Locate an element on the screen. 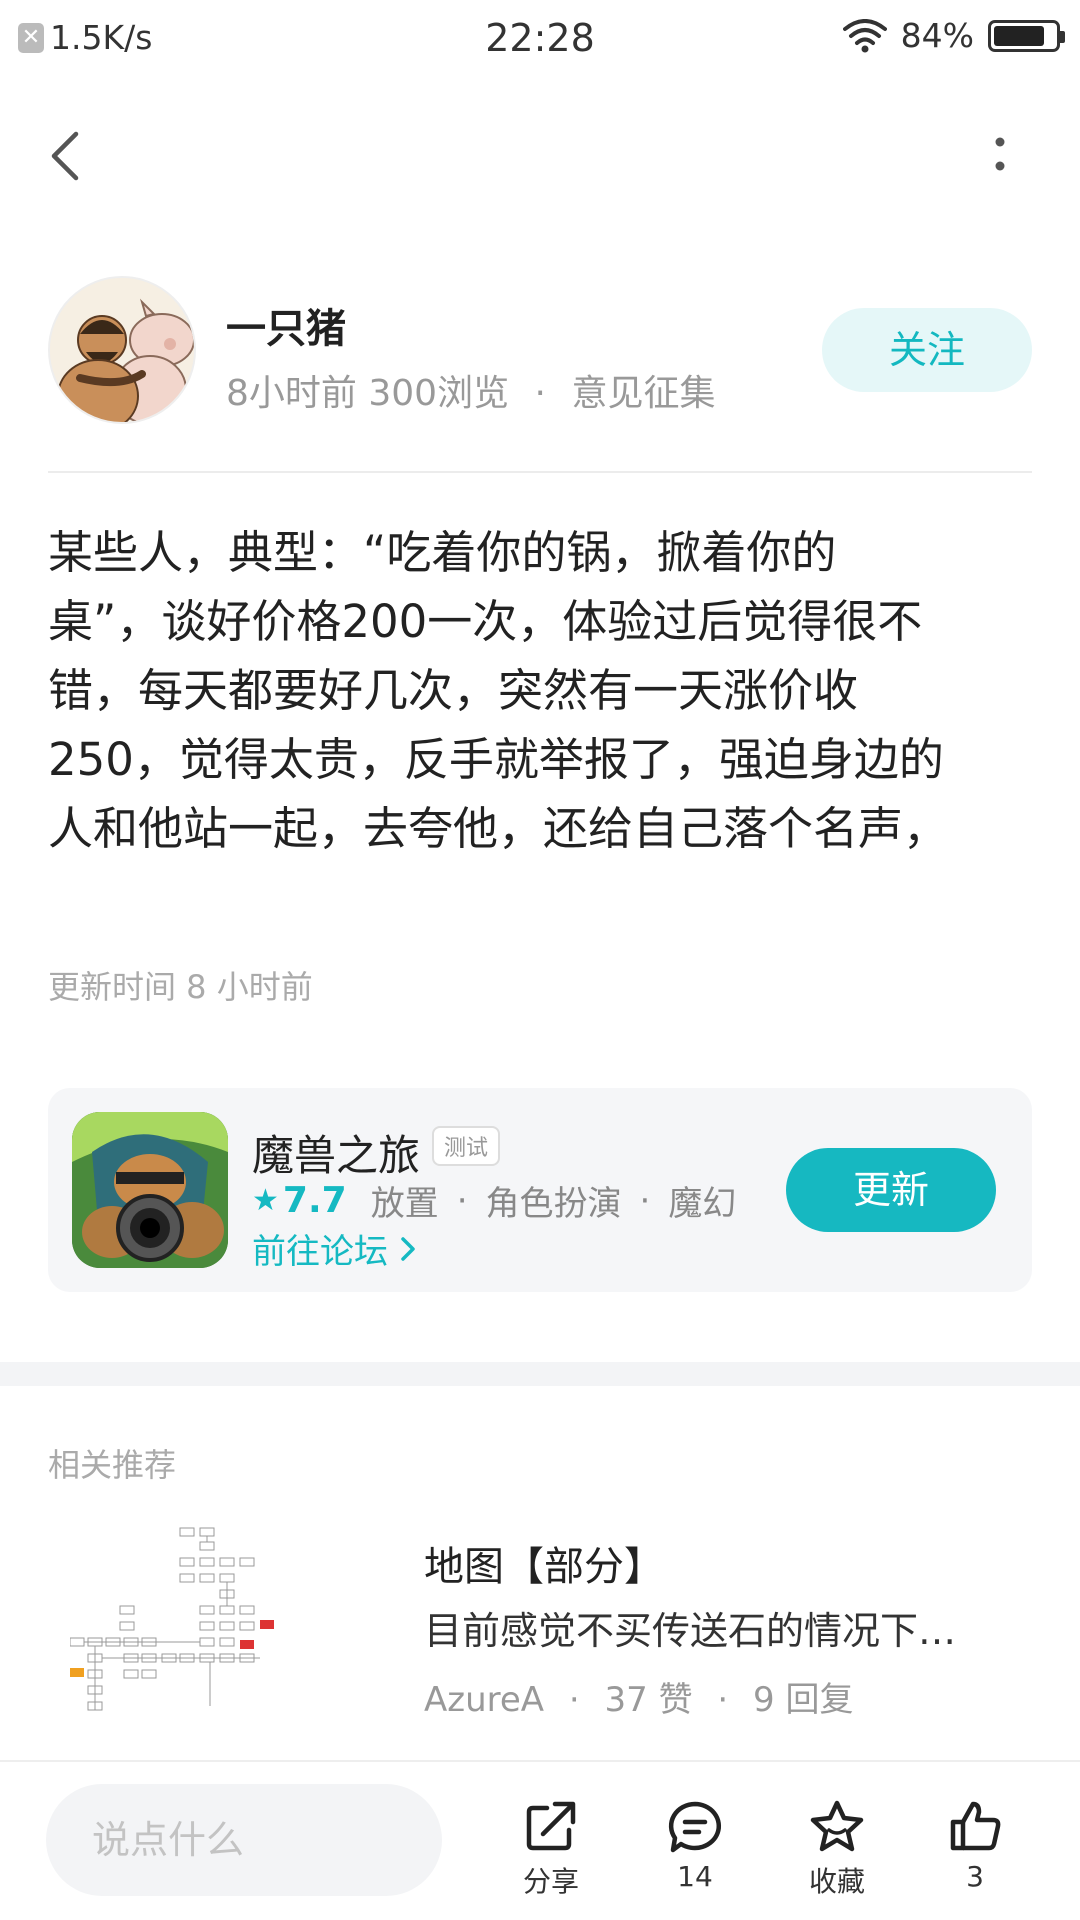  section-separator is located at coordinates (540, 1374).